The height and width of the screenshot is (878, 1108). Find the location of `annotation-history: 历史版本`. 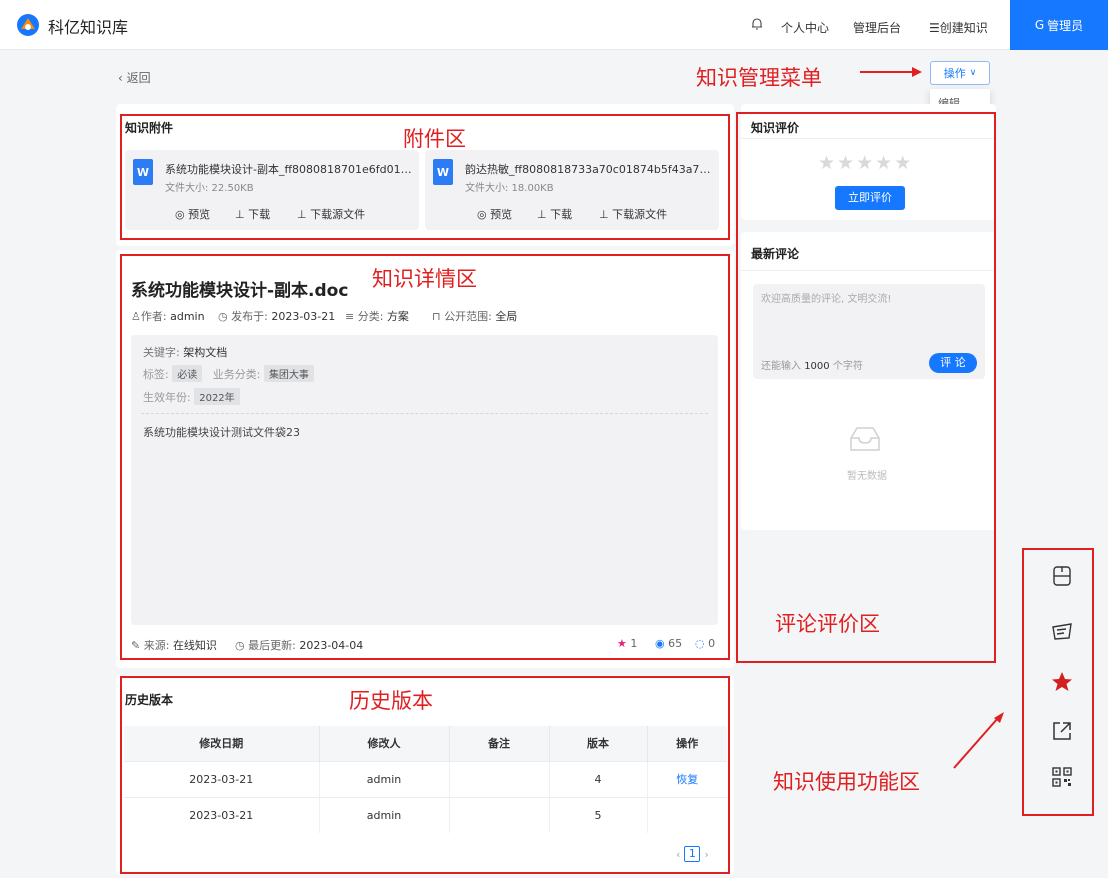

annotation-history: 历史版本 is located at coordinates (391, 701).